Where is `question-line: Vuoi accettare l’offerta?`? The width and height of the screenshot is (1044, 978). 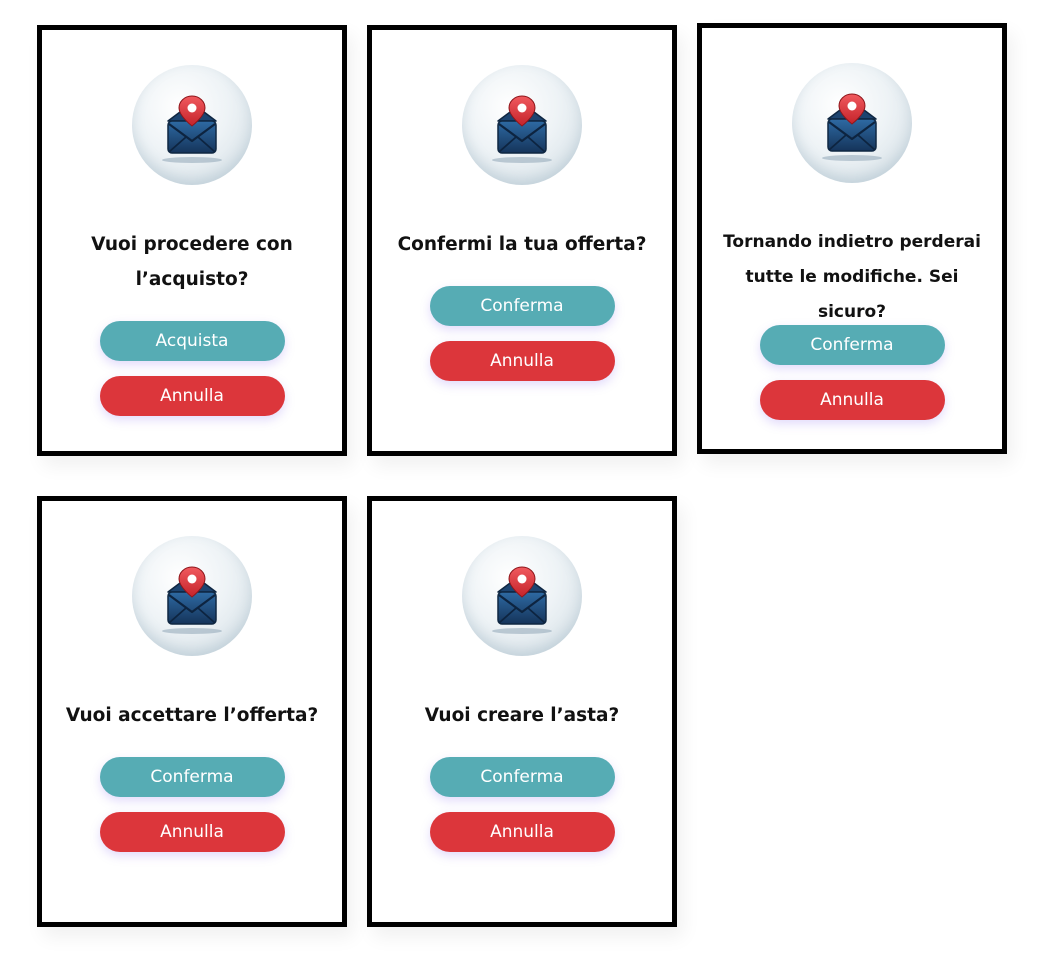
question-line: Vuoi accettare l’offerta? is located at coordinates (192, 715).